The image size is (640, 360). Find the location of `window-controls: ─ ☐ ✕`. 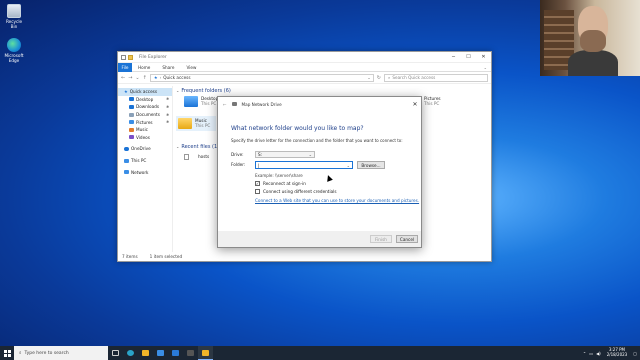

window-controls: ─ ☐ ✕ is located at coordinates (468, 57).